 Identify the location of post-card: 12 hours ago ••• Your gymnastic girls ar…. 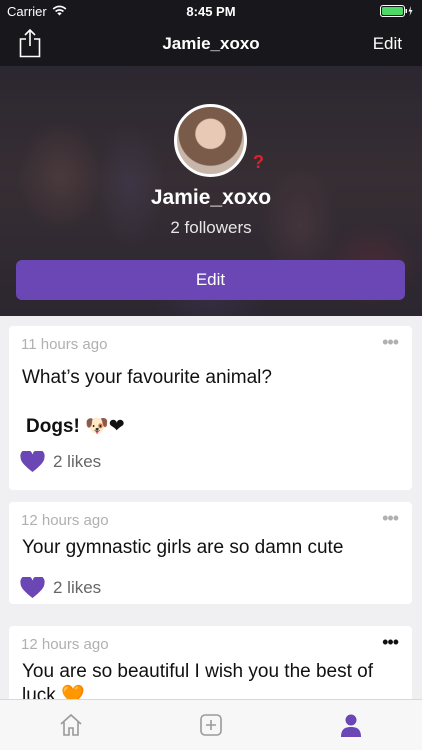
(210, 553).